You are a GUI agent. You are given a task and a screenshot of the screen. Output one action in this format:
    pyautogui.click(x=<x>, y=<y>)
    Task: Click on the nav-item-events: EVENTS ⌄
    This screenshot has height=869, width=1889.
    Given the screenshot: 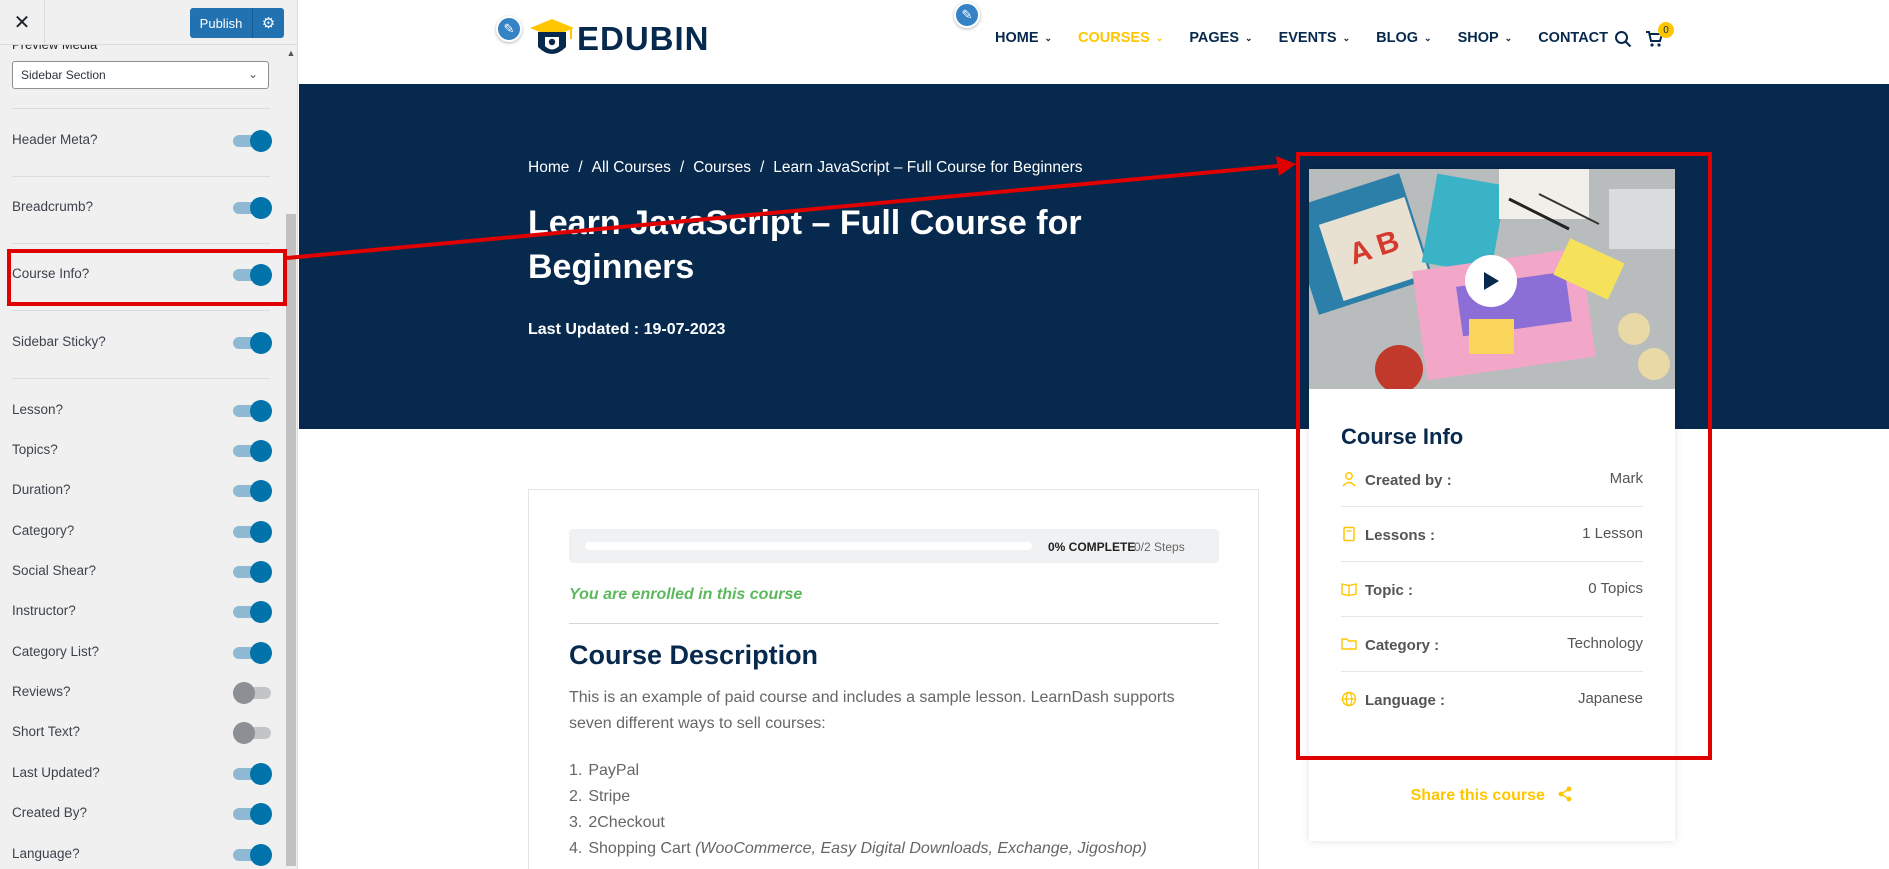 What is the action you would take?
    pyautogui.click(x=1315, y=38)
    